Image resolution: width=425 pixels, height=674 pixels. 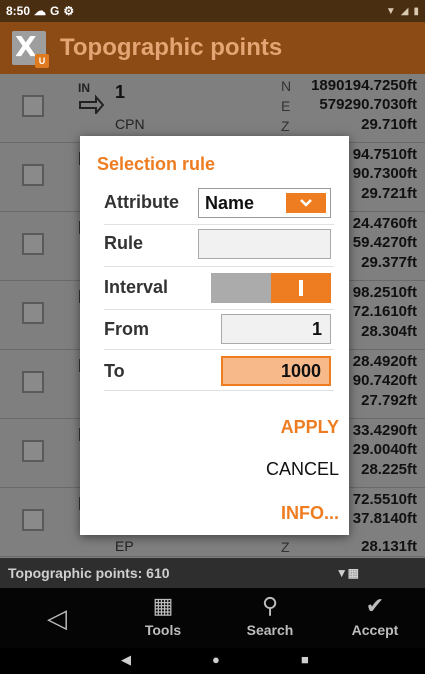 What do you see at coordinates (264, 244) in the screenshot?
I see `rule-input` at bounding box center [264, 244].